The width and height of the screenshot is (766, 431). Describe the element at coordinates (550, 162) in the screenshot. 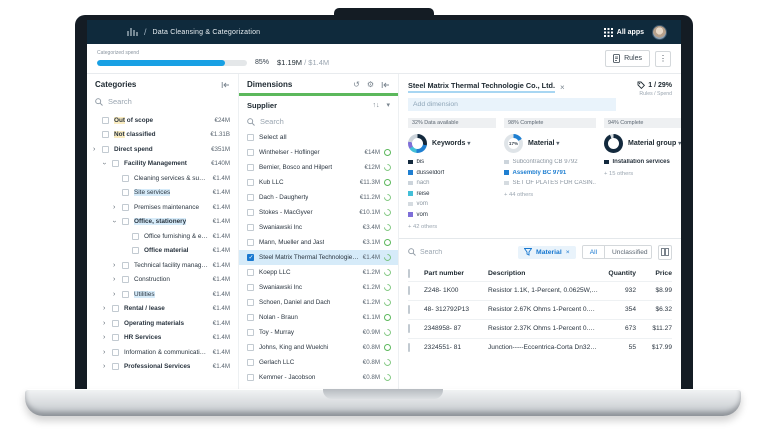

I see `material-item: Subcontracting CB 9792` at that location.